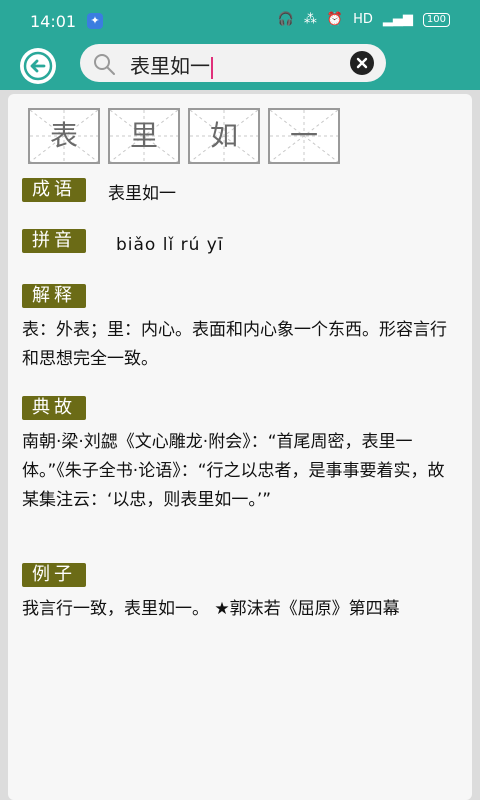  What do you see at coordinates (212, 67) in the screenshot?
I see `text-cursor` at bounding box center [212, 67].